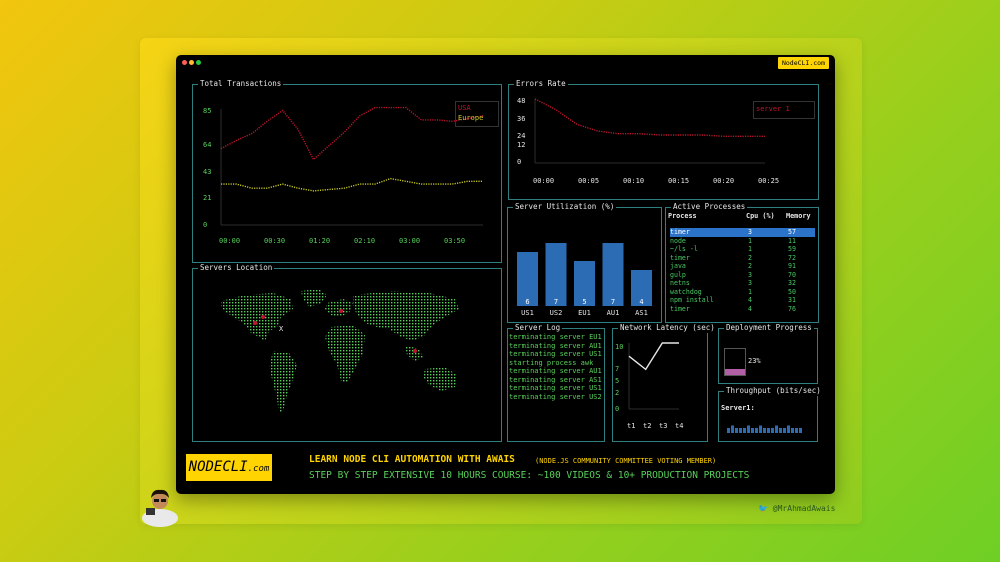 The width and height of the screenshot is (1000, 562). I want to click on process-memory: 59, so click(792, 249).